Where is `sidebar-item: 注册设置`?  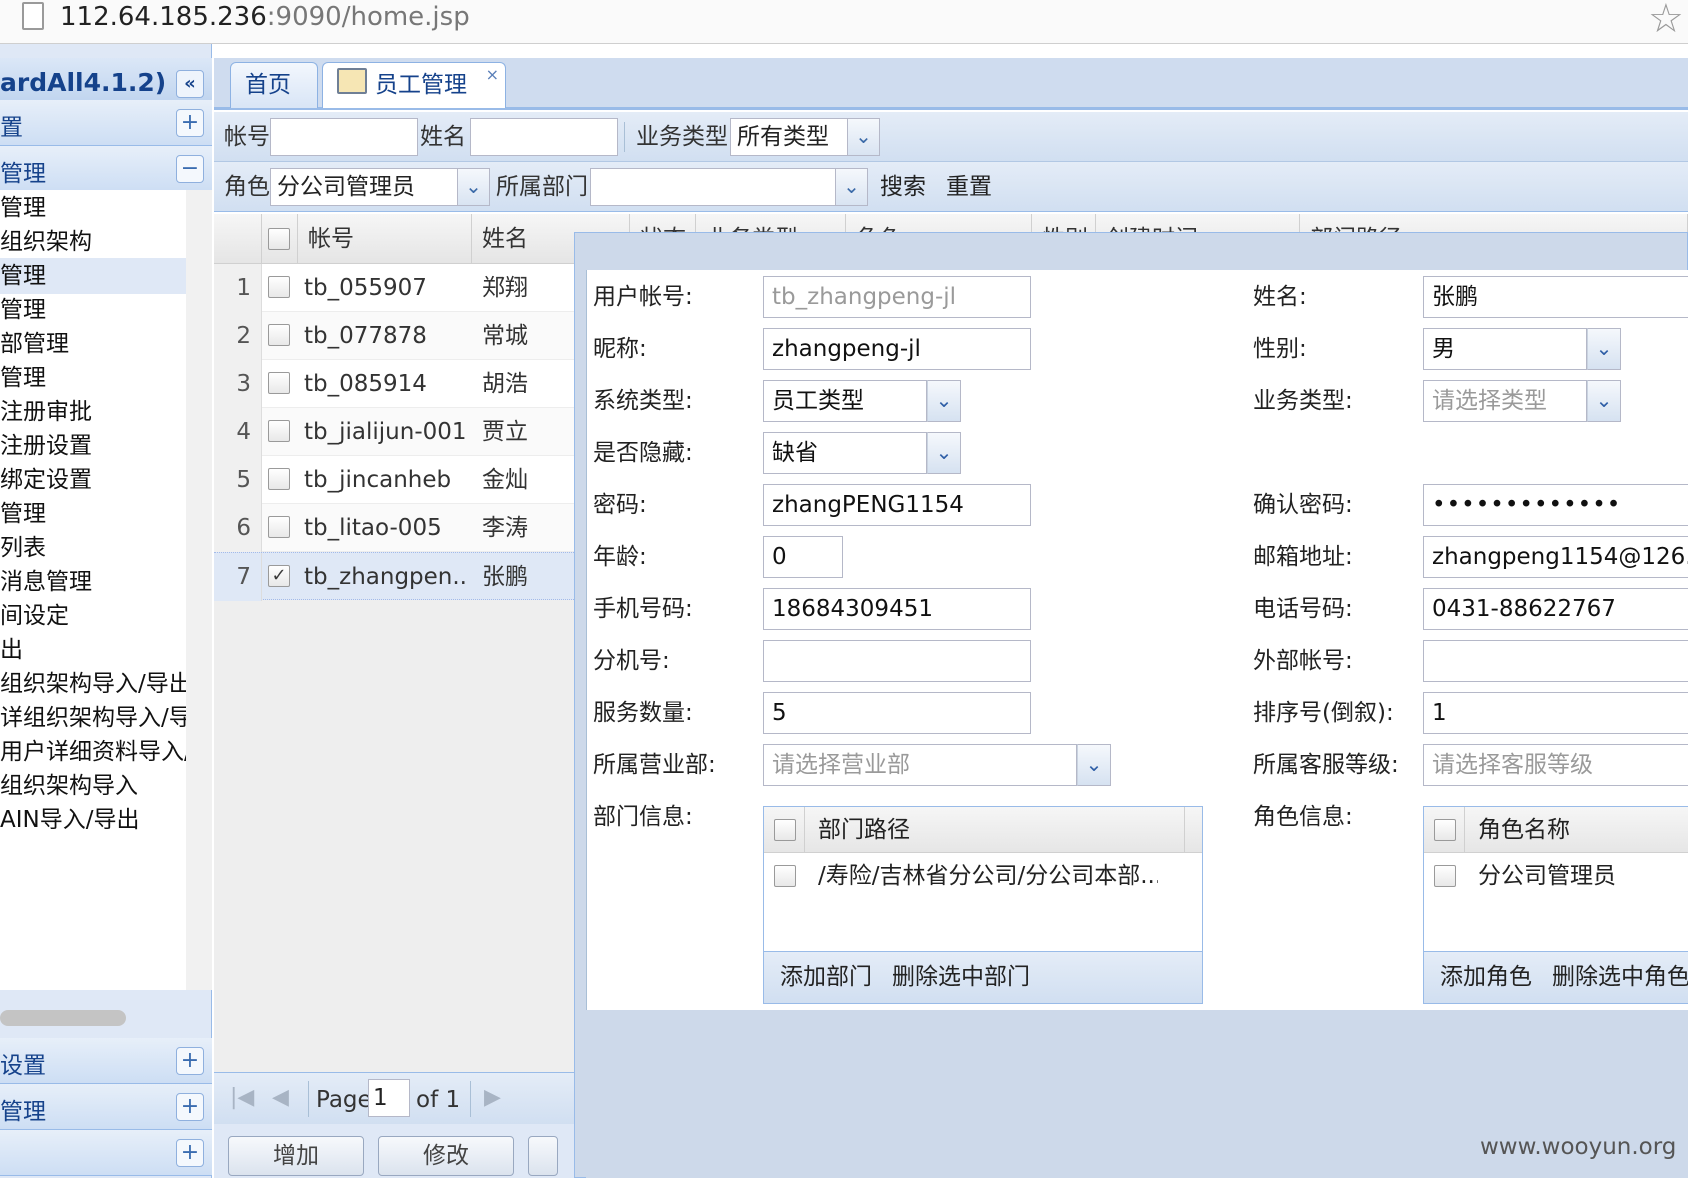
sidebar-item: 注册设置 is located at coordinates (93, 446).